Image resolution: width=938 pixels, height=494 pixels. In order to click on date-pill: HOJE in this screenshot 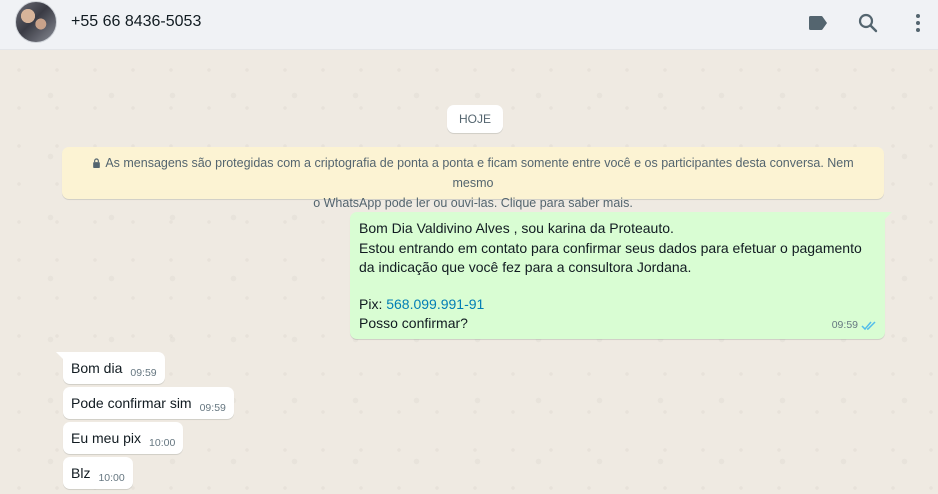, I will do `click(475, 119)`.